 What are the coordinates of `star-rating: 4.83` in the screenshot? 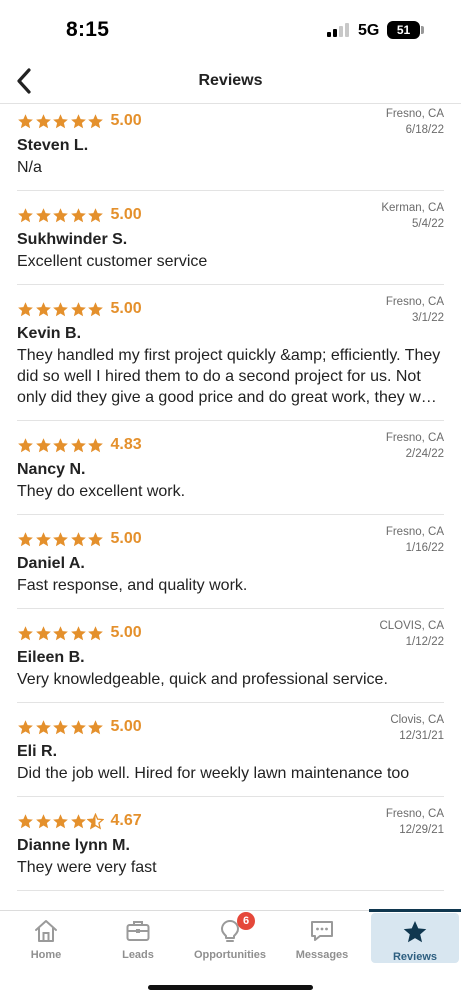 It's located at (79, 445).